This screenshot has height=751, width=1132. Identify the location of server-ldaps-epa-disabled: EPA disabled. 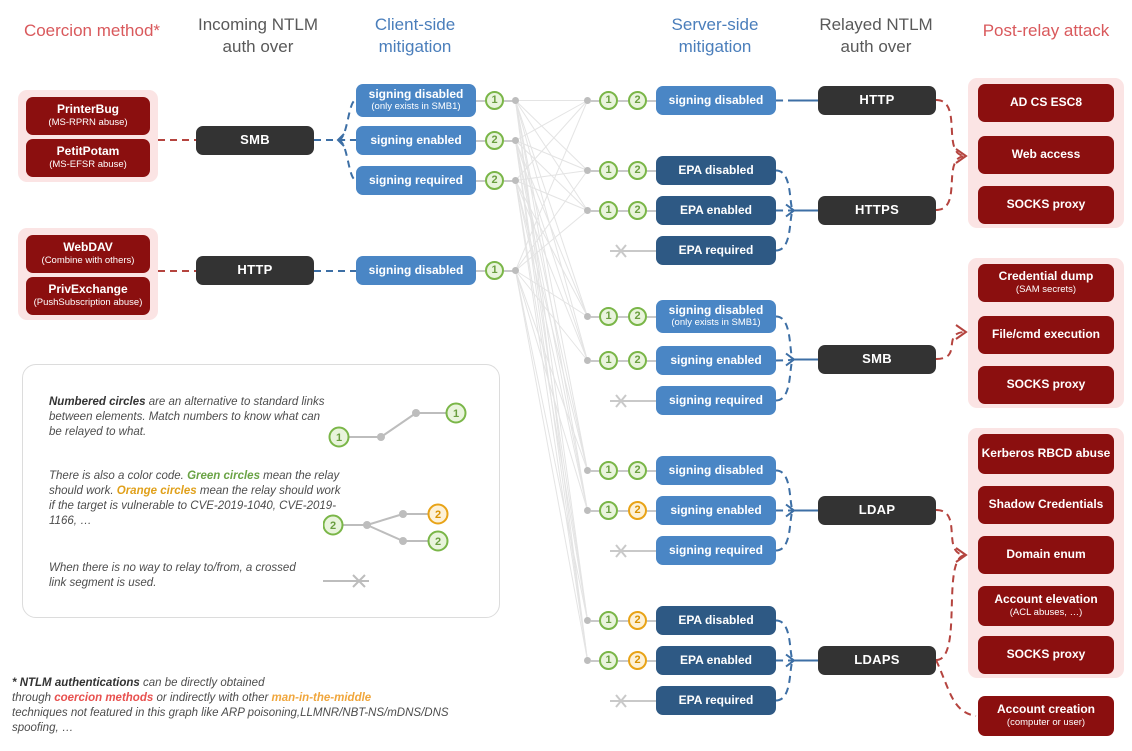
(716, 620).